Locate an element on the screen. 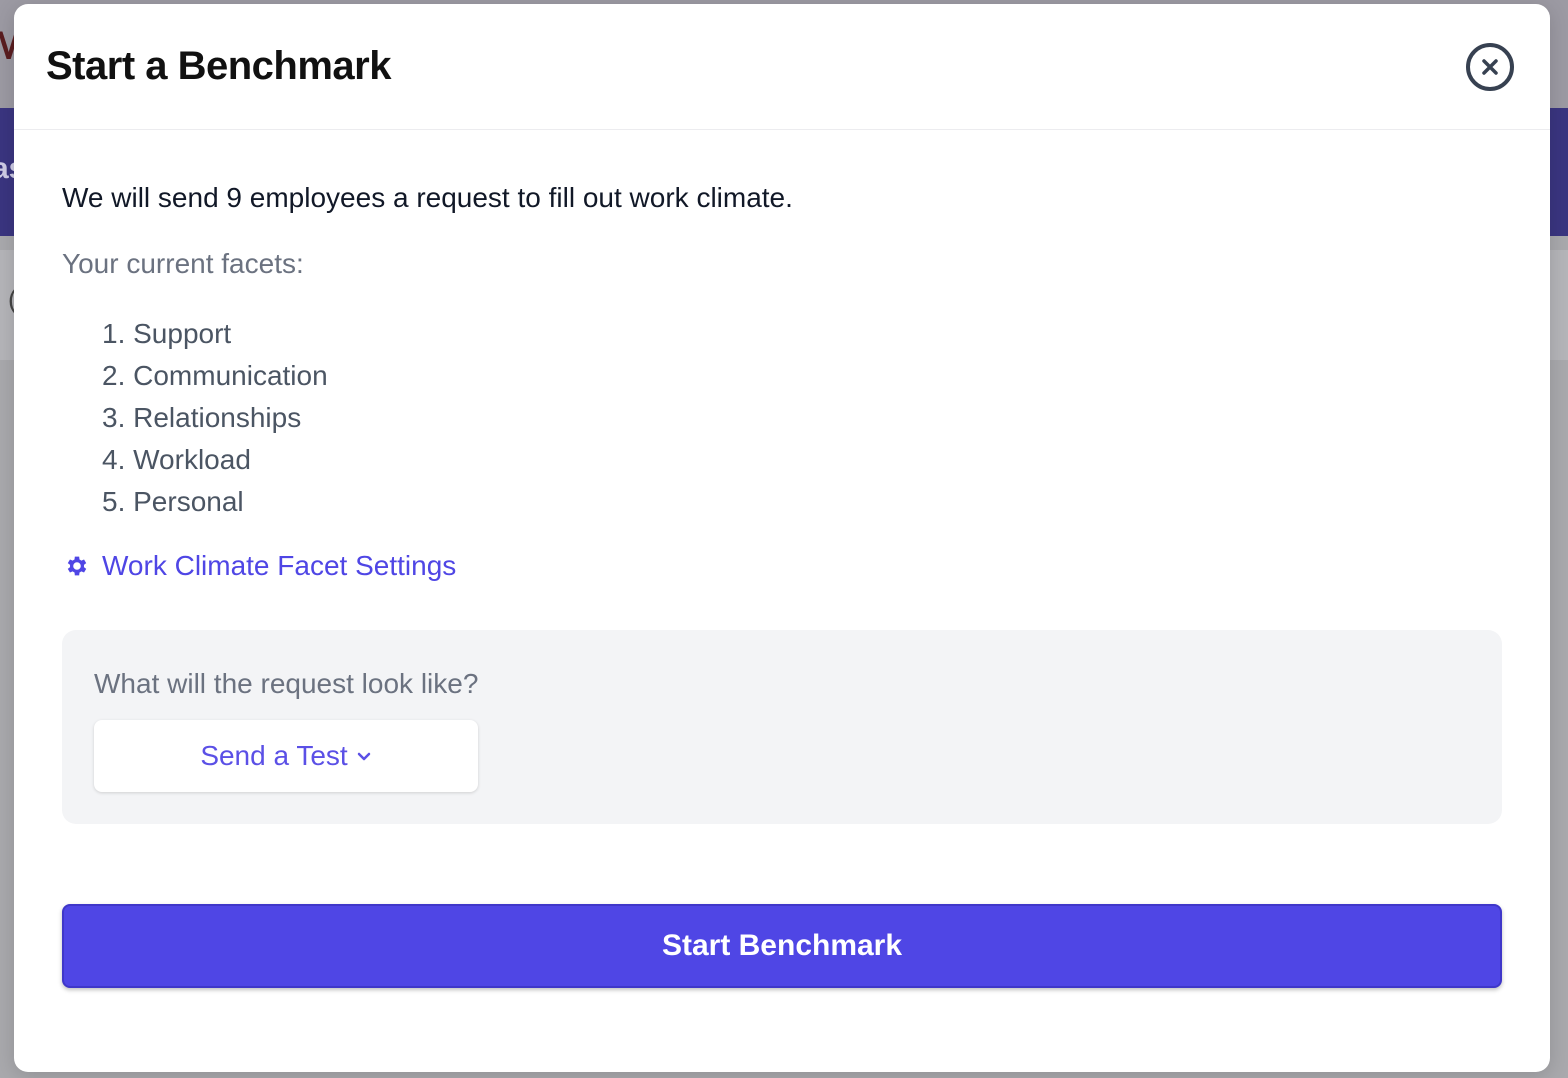 The image size is (1568, 1078). modal-header: Start a Benchmark is located at coordinates (782, 67).